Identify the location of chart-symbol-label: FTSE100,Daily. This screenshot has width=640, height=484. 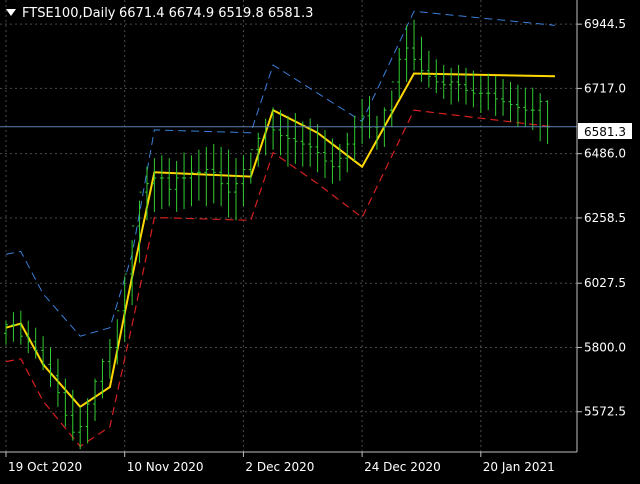
(69, 13).